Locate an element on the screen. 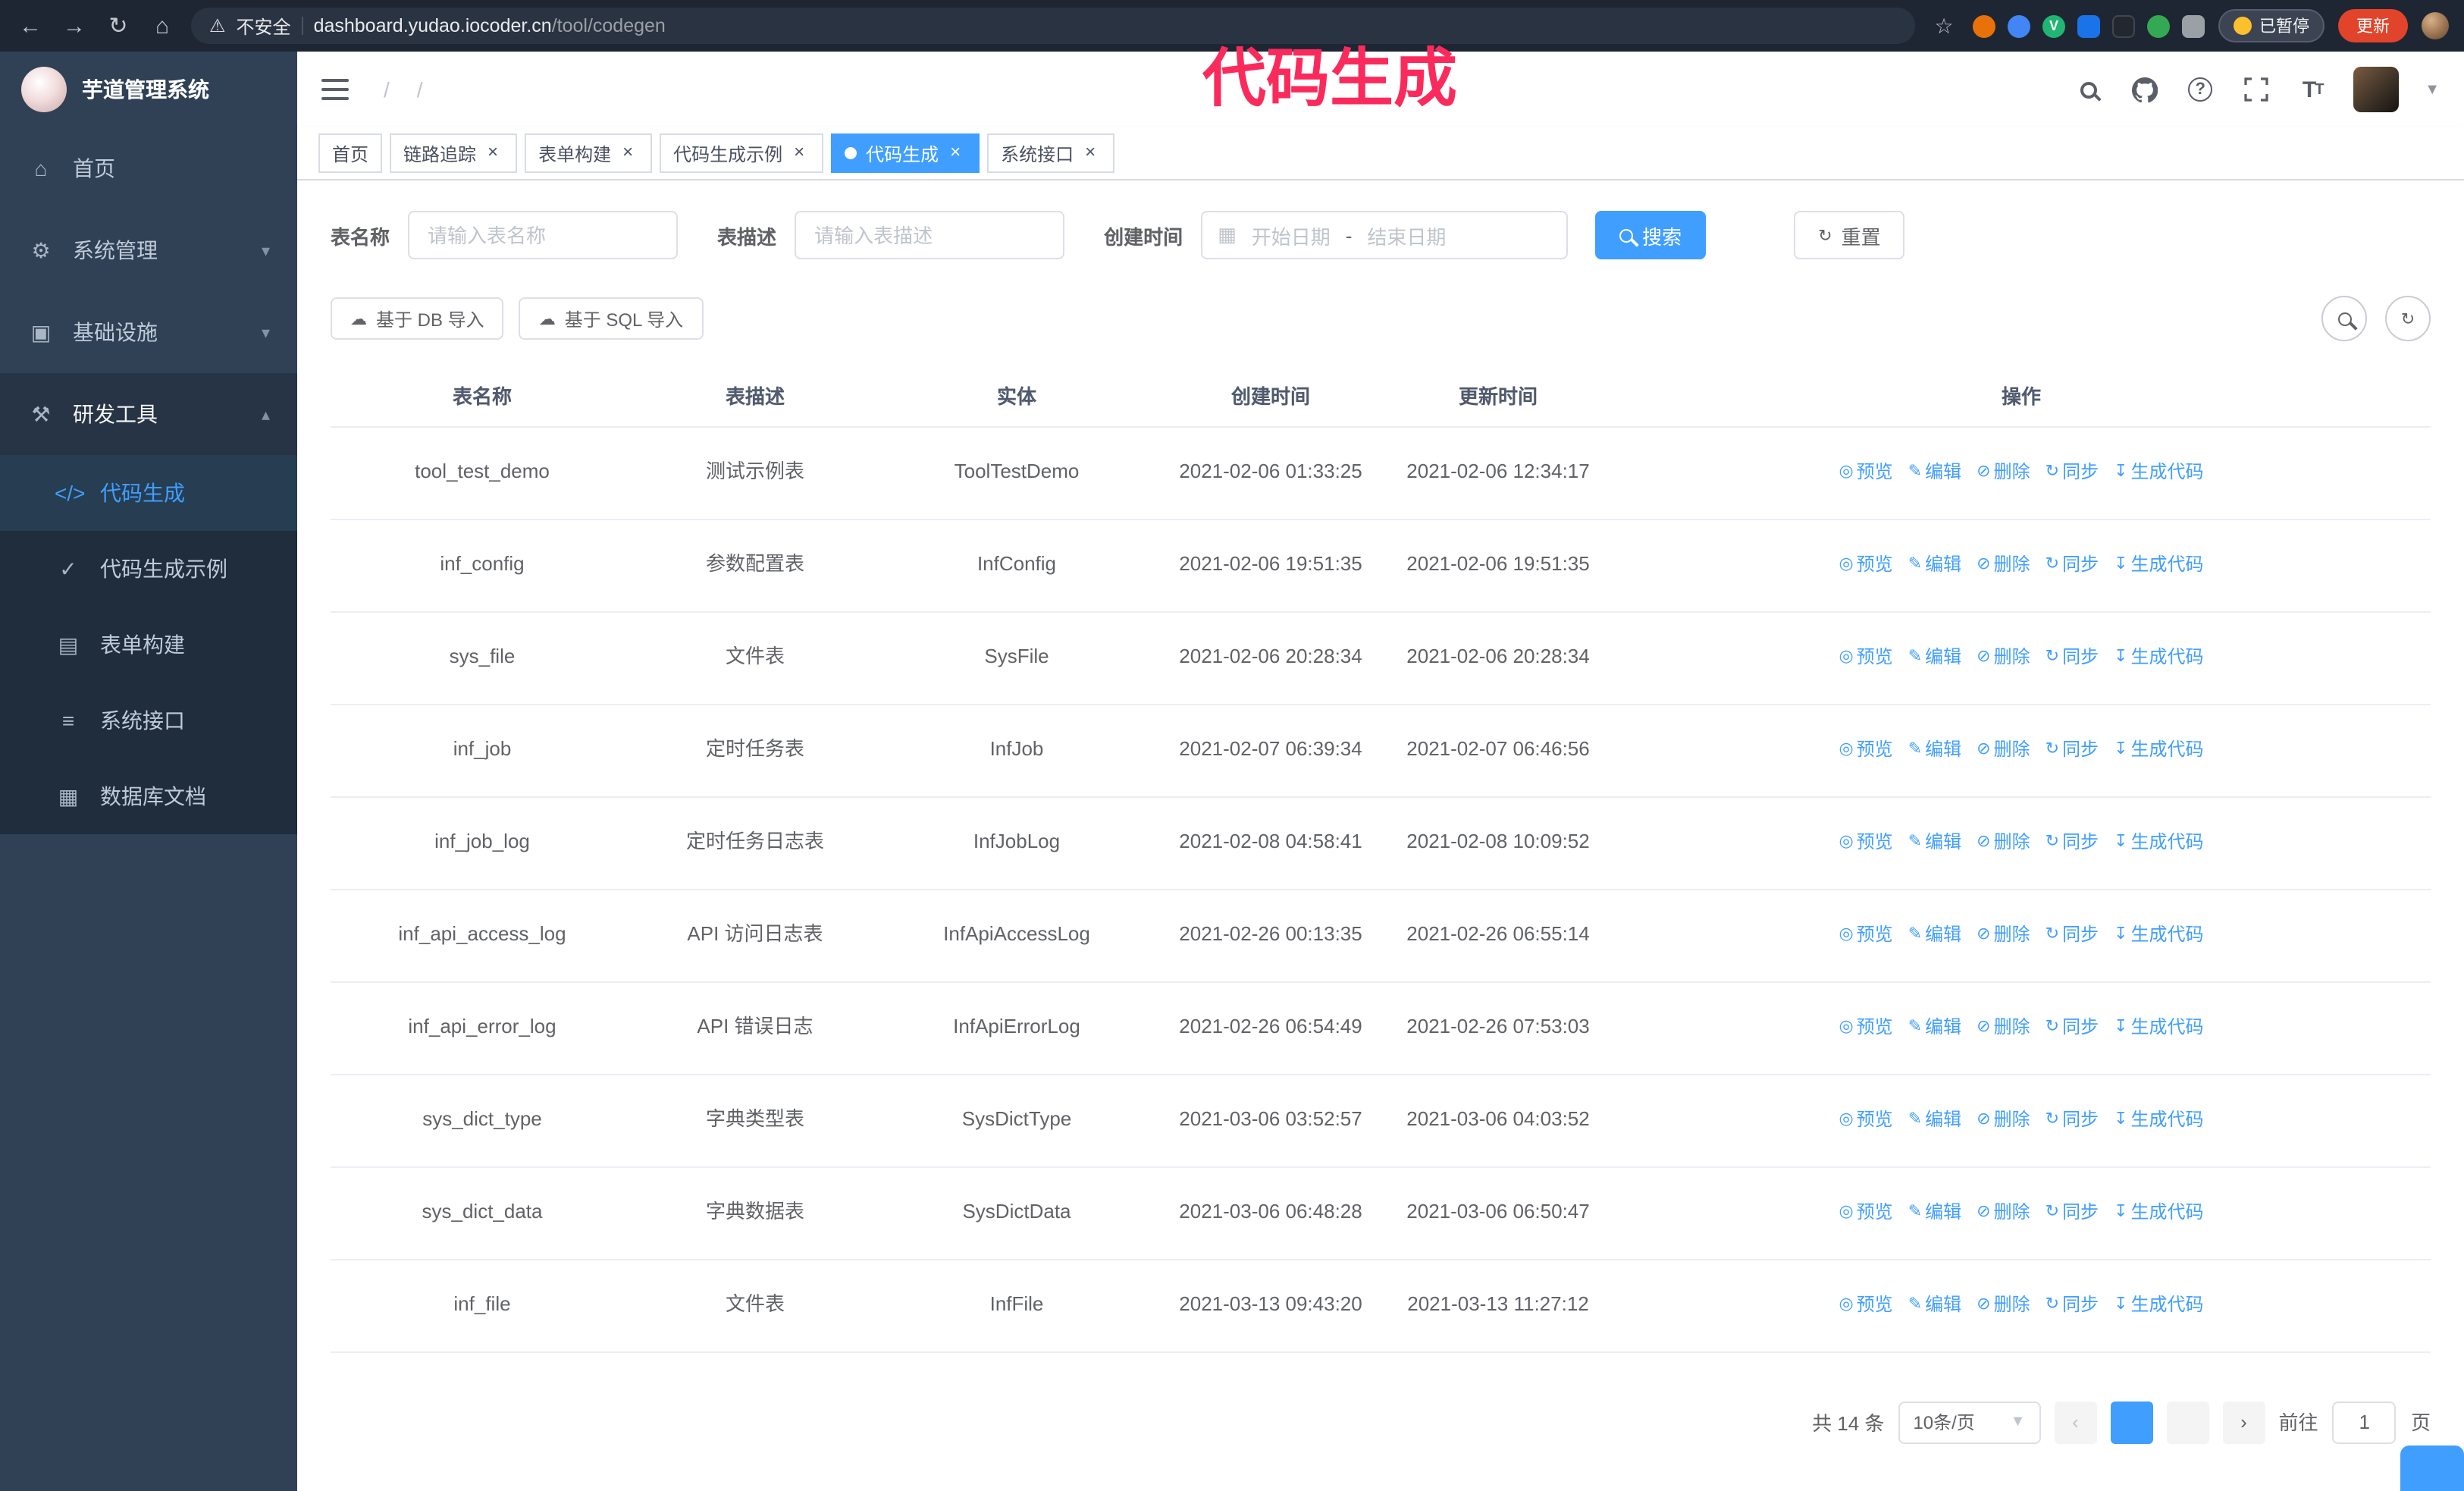  date-range-picker: 开始日期 - 结束日期 is located at coordinates (1385, 235).